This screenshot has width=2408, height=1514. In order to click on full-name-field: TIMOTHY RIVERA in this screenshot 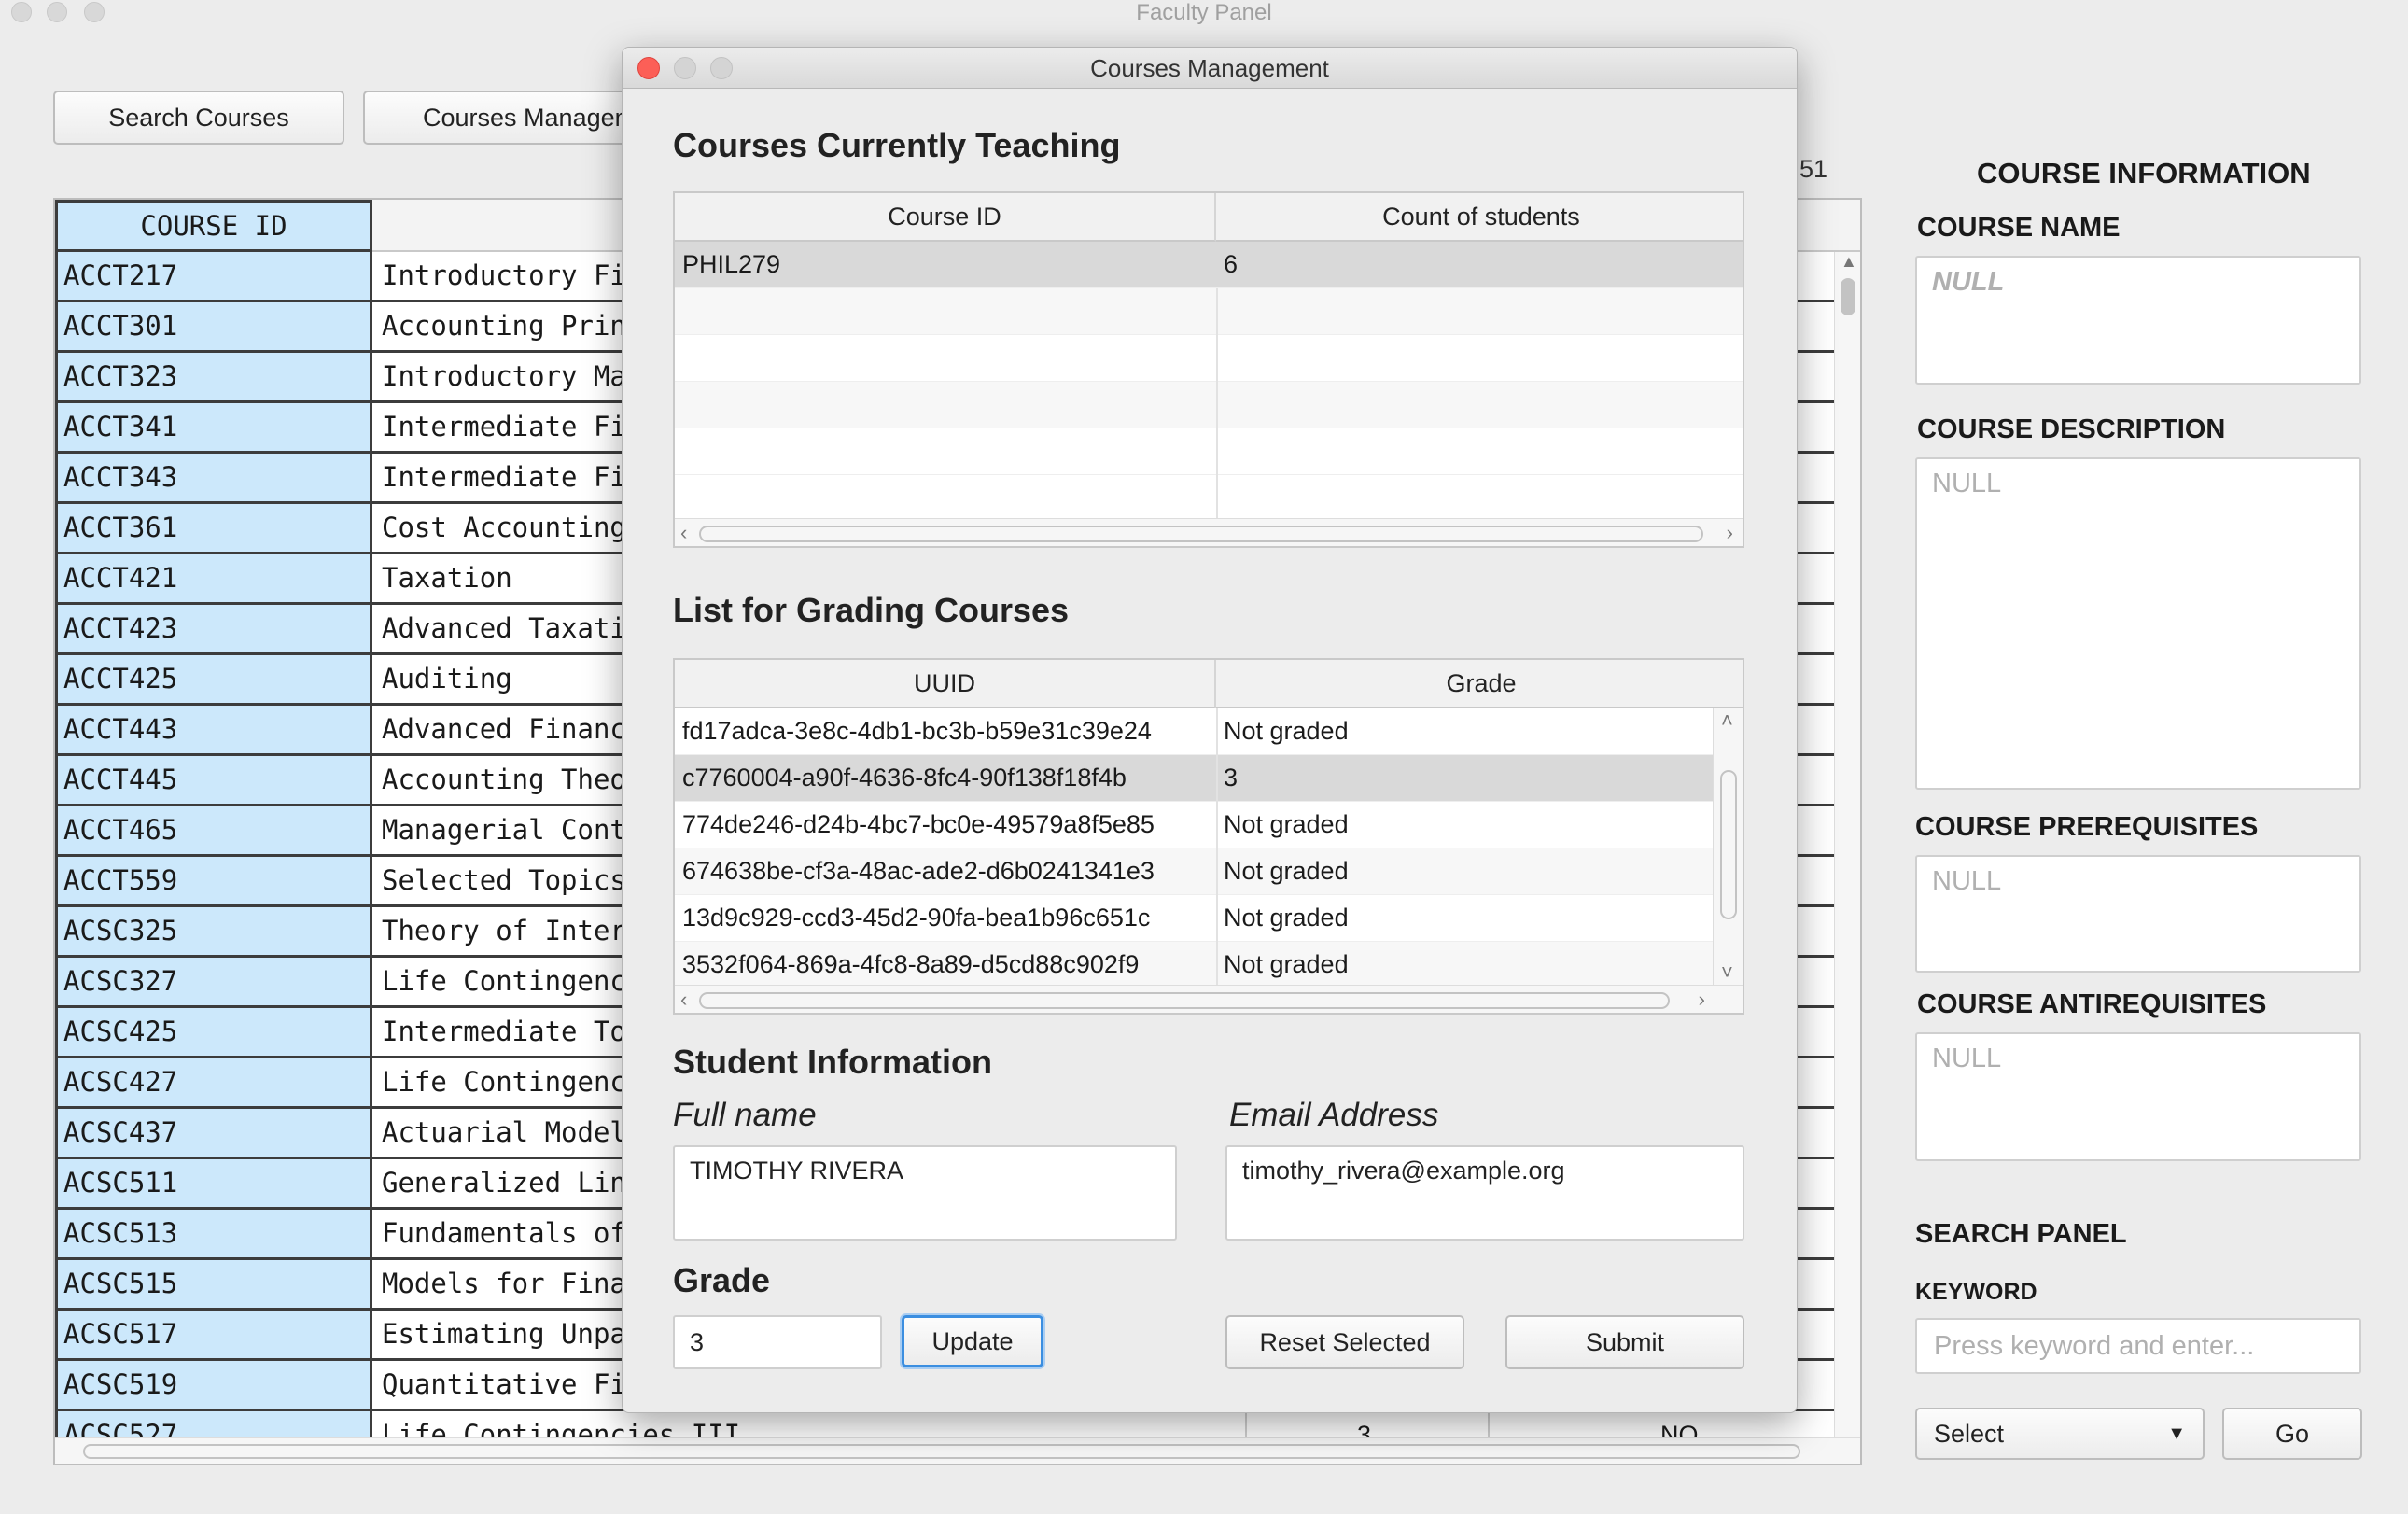, I will do `click(925, 1193)`.